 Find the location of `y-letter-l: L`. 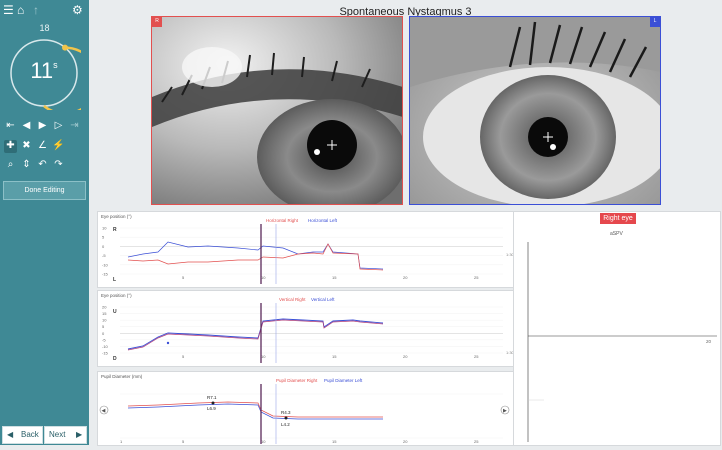

y-letter-l: L is located at coordinates (114, 280).